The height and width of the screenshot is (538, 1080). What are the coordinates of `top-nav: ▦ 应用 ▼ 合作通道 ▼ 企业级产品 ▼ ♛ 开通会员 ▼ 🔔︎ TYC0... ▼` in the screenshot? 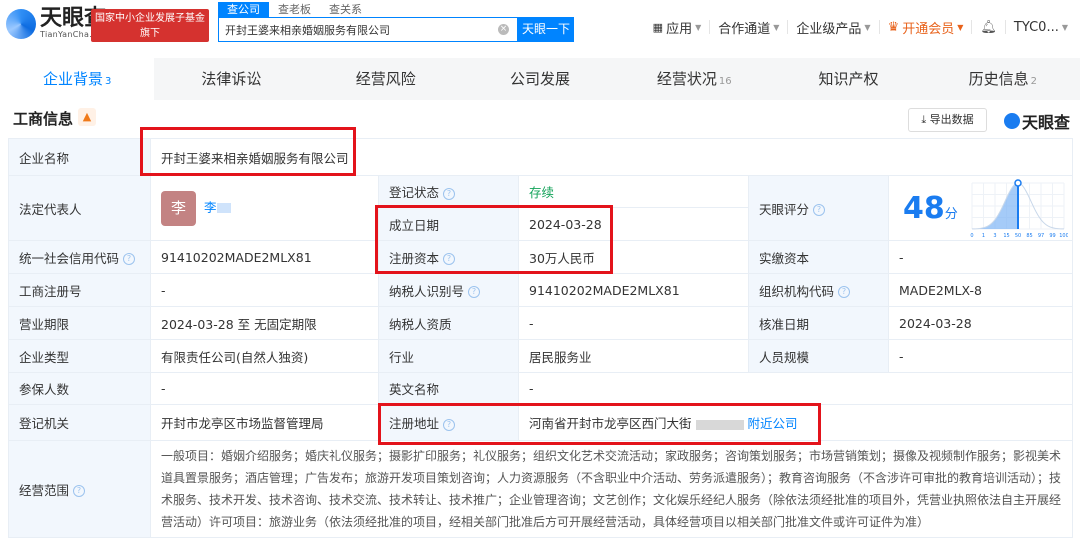 It's located at (860, 28).